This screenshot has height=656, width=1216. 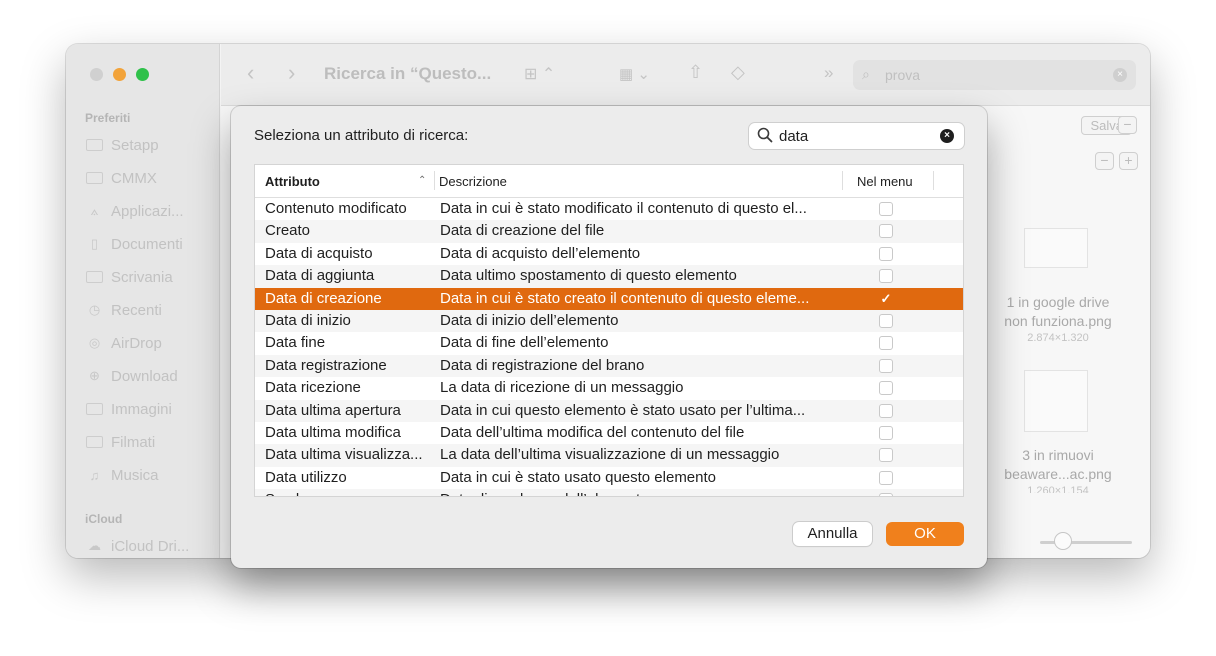 What do you see at coordinates (634, 74) in the screenshot?
I see `group-icon: ▦ ⌄` at bounding box center [634, 74].